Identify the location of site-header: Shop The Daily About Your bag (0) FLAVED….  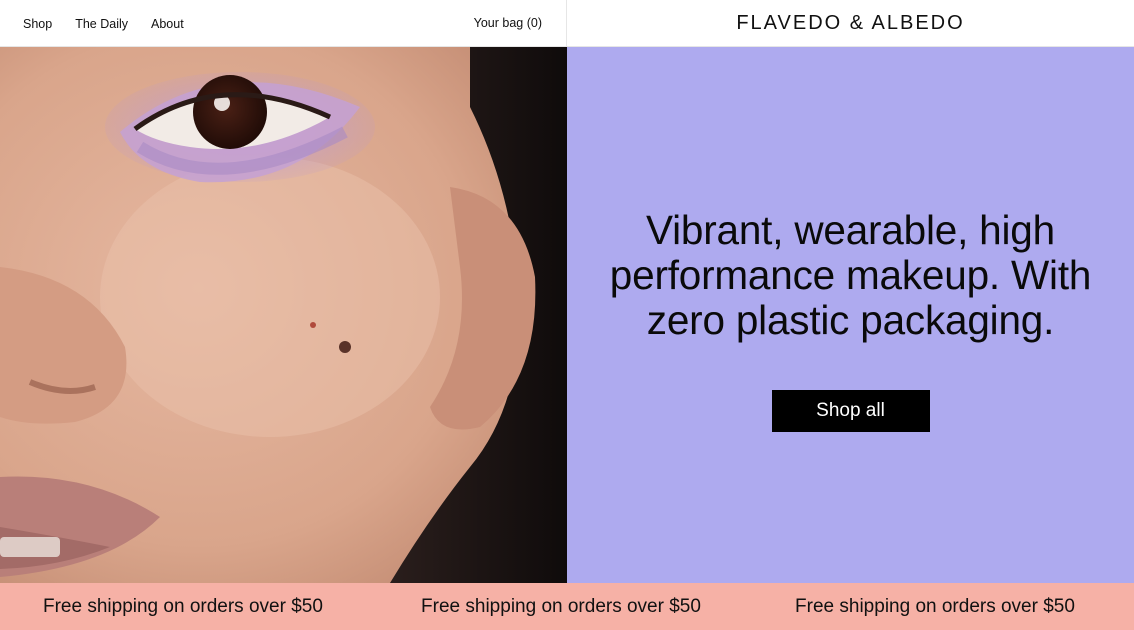
(567, 23).